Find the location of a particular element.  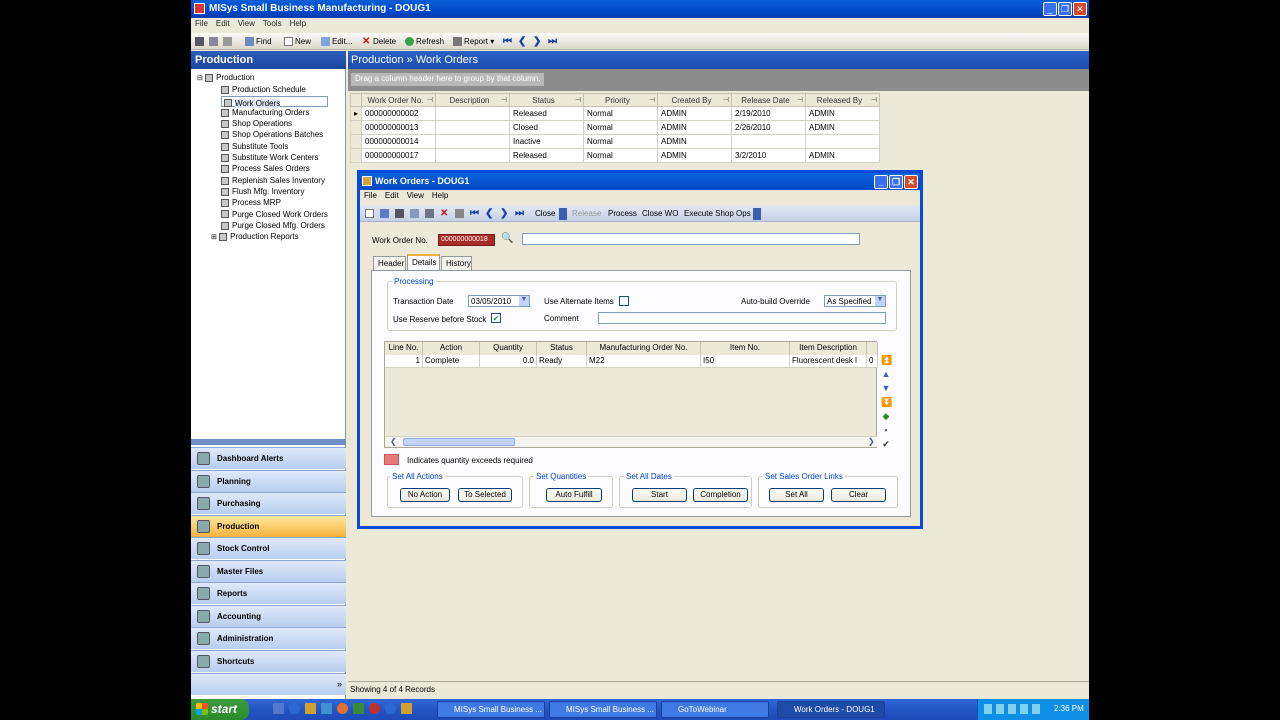

wo-number-field: 000000000018 is located at coordinates (466, 240).